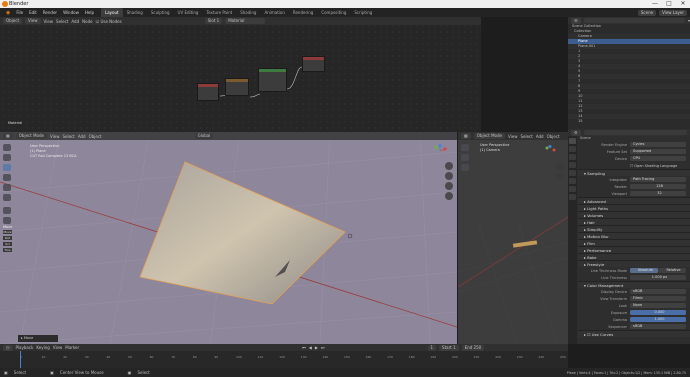 The width and height of the screenshot is (690, 377). I want to click on outliner-item: 15, so click(629, 121).